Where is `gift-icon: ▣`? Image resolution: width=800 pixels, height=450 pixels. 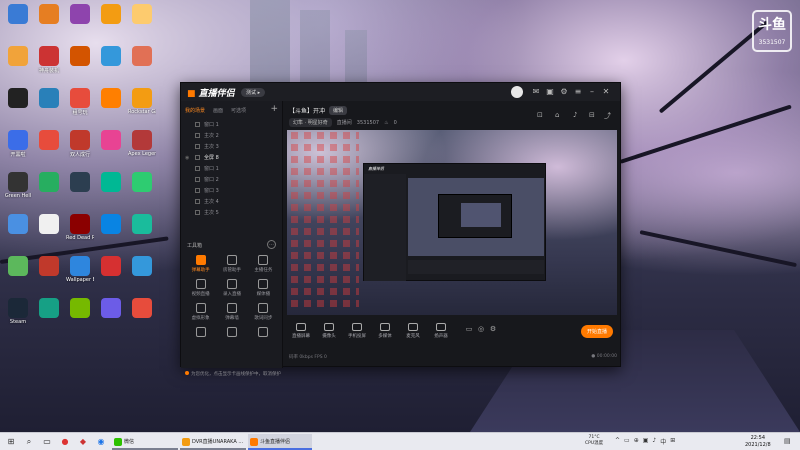
gift-icon: ▣ is located at coordinates (550, 92).